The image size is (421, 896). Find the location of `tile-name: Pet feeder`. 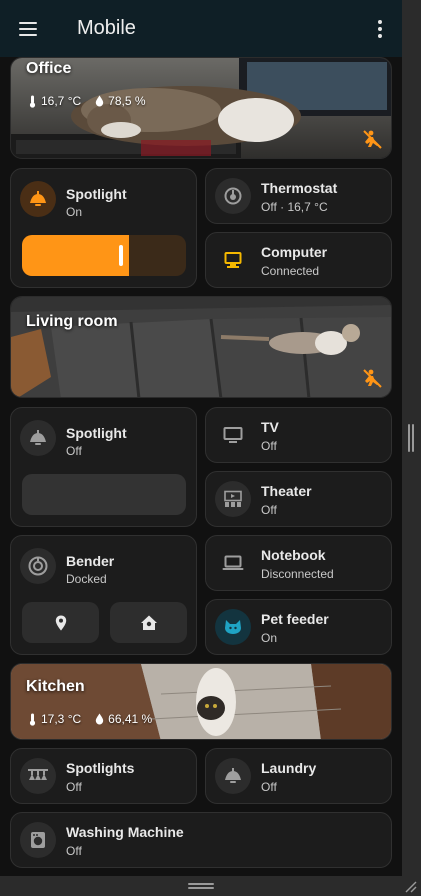

tile-name: Pet feeder is located at coordinates (295, 619).